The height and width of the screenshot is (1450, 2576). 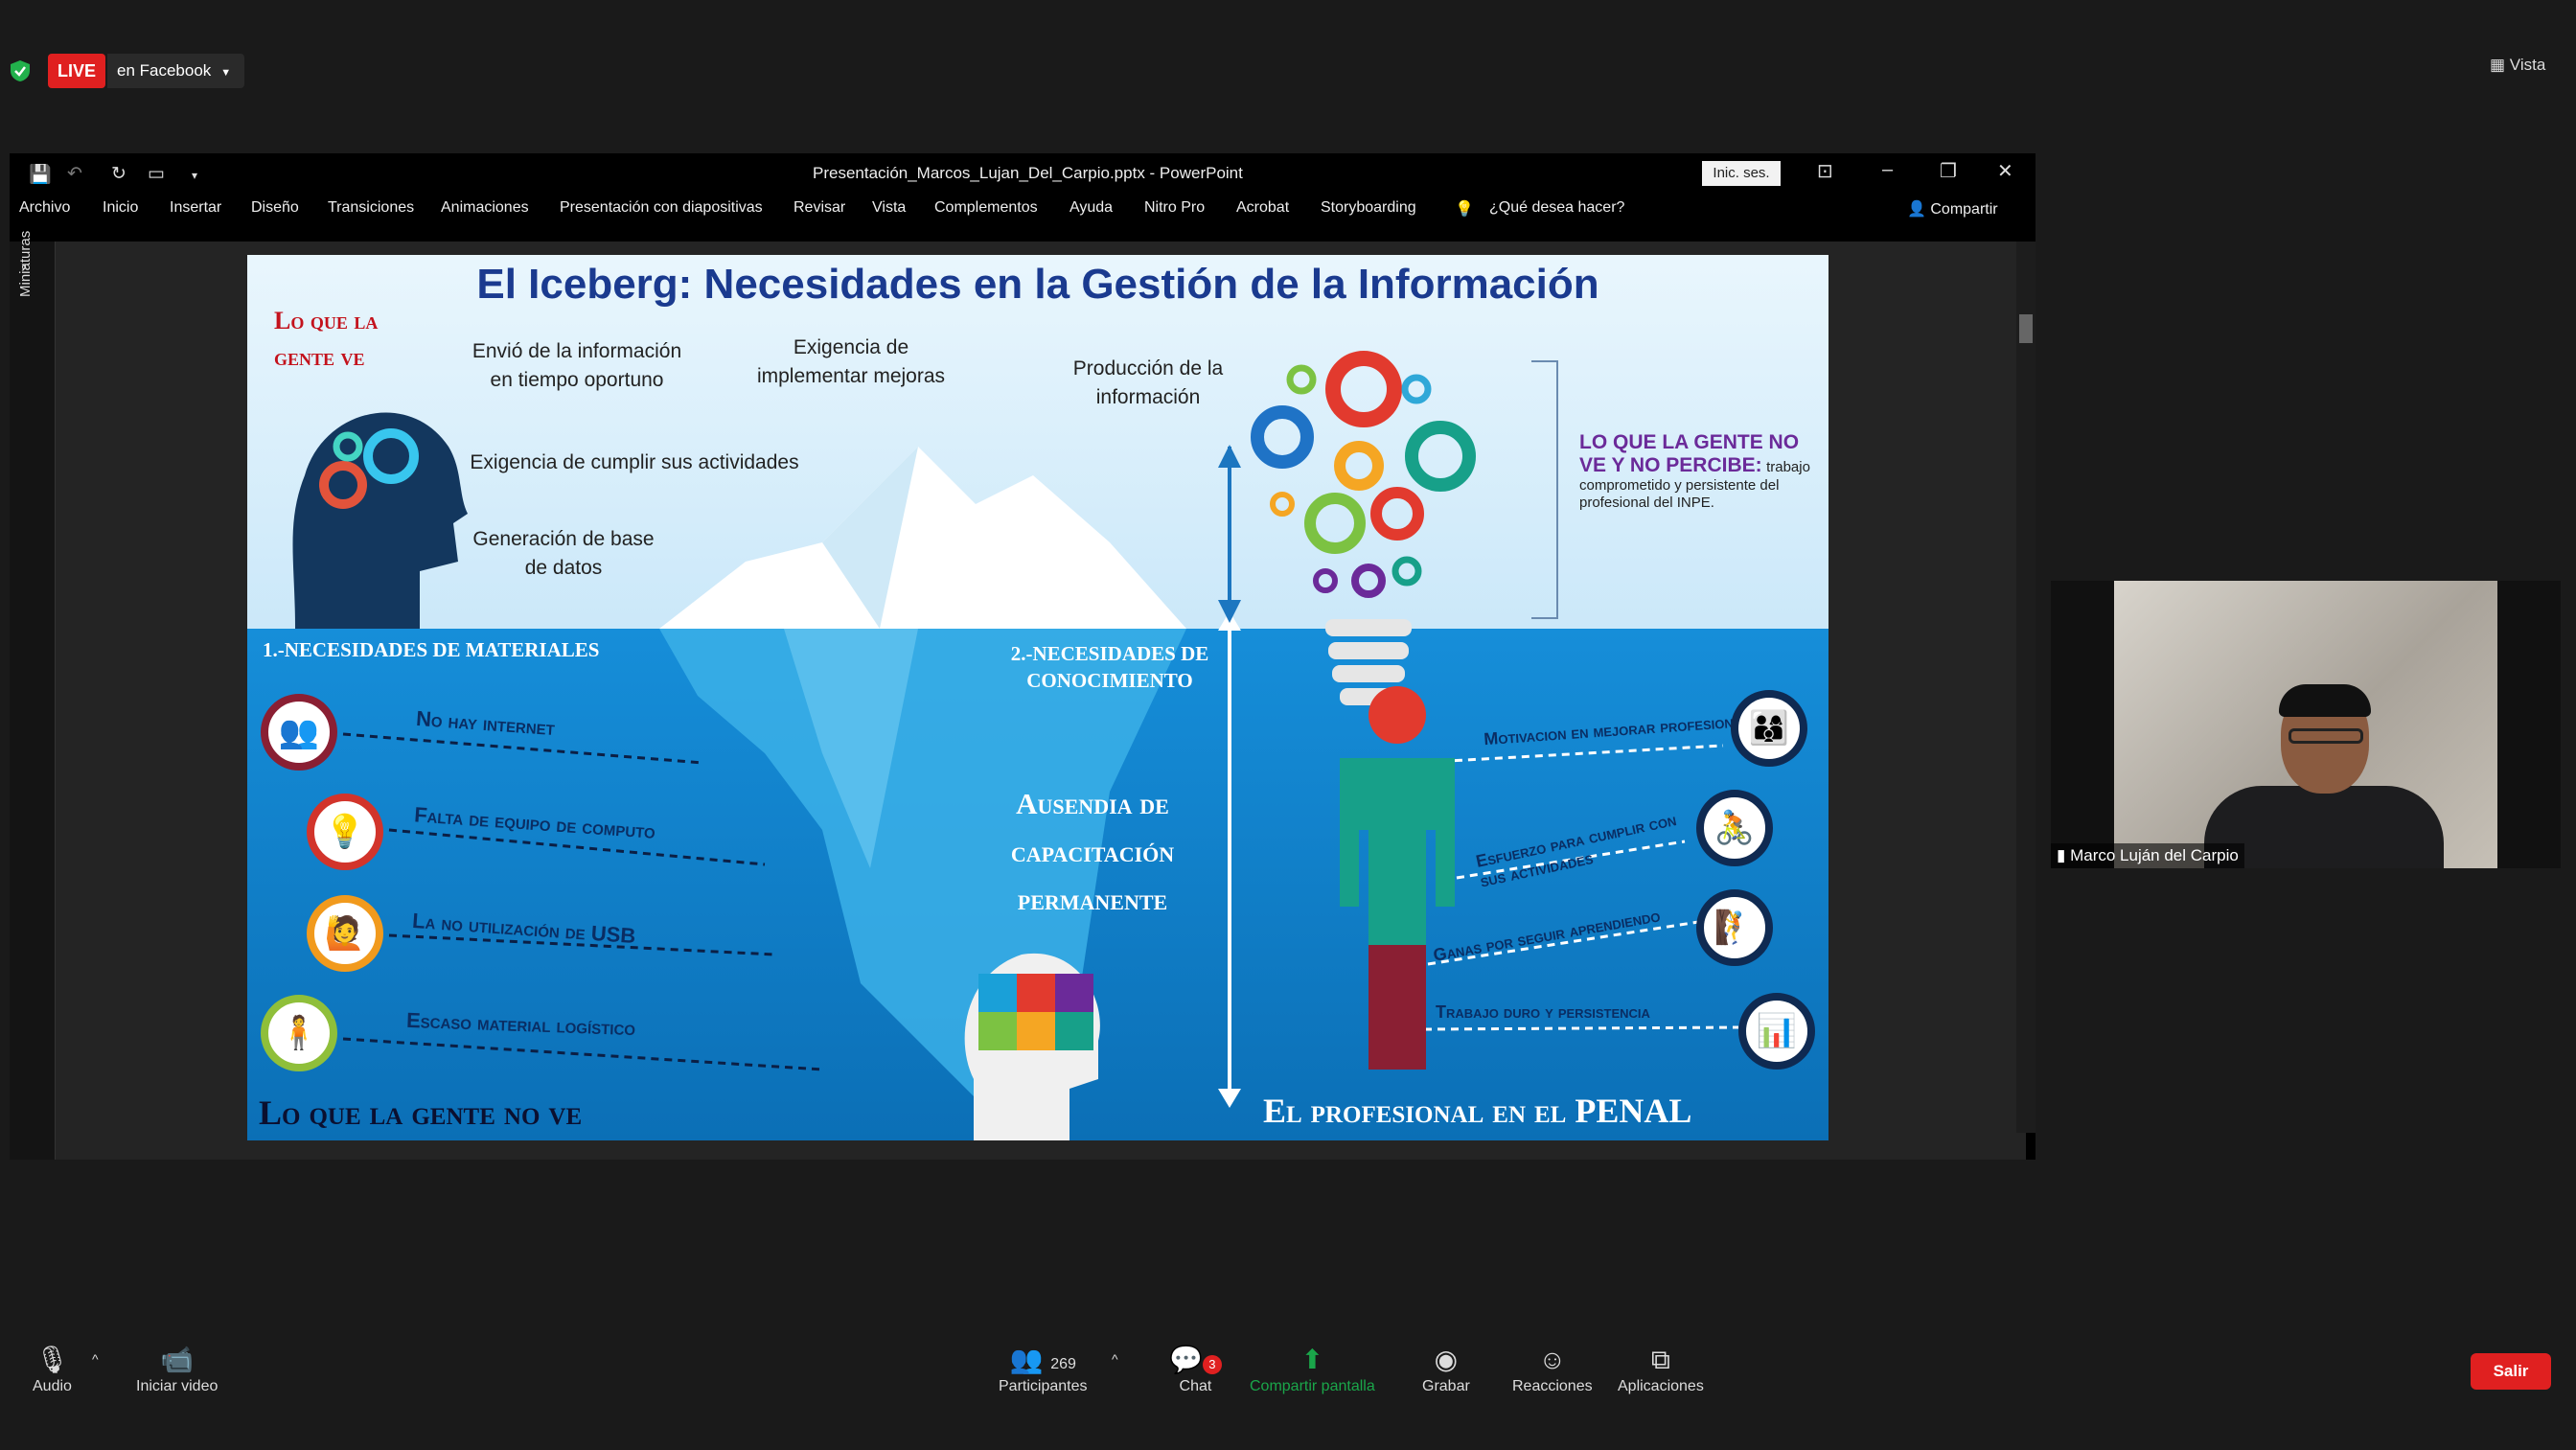 What do you see at coordinates (194, 175) in the screenshot?
I see `customize-toolbar-icon: ▾` at bounding box center [194, 175].